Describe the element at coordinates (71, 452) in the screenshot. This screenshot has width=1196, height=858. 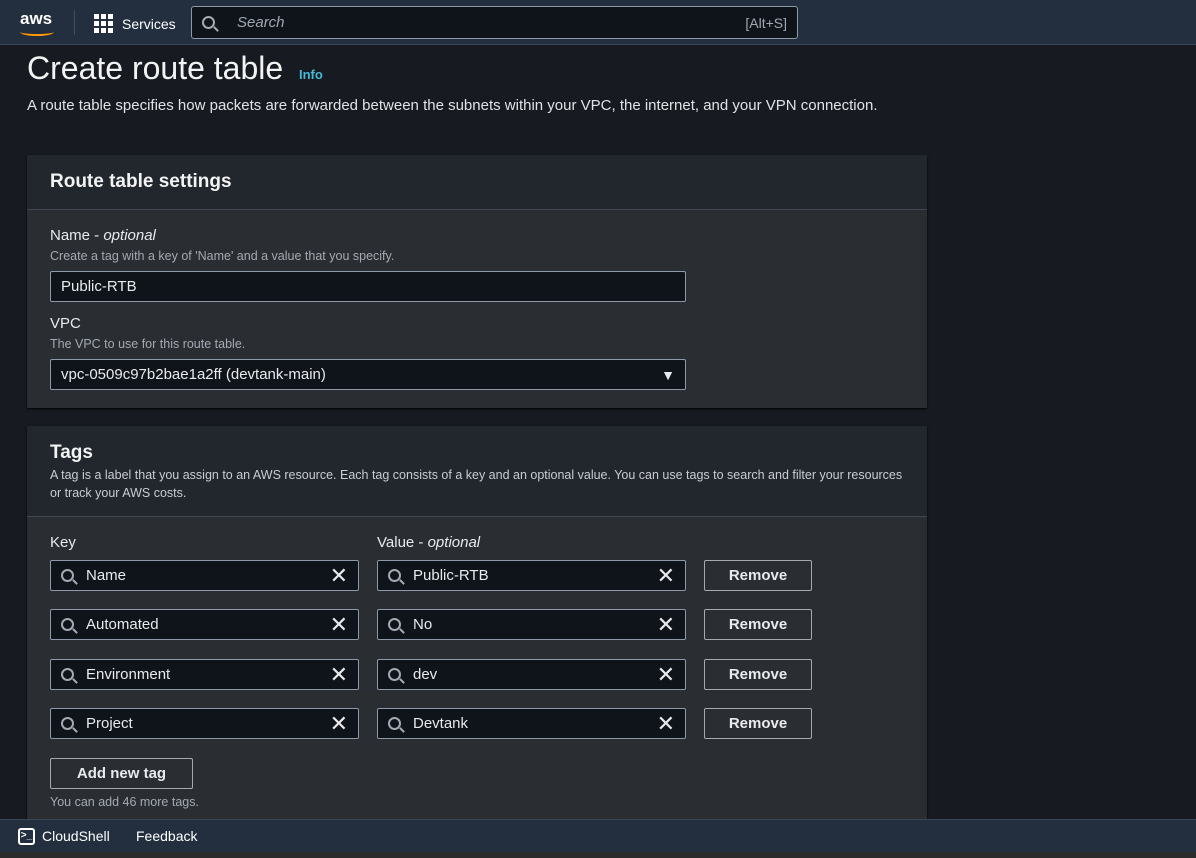
I see `panel-title: Tags` at that location.